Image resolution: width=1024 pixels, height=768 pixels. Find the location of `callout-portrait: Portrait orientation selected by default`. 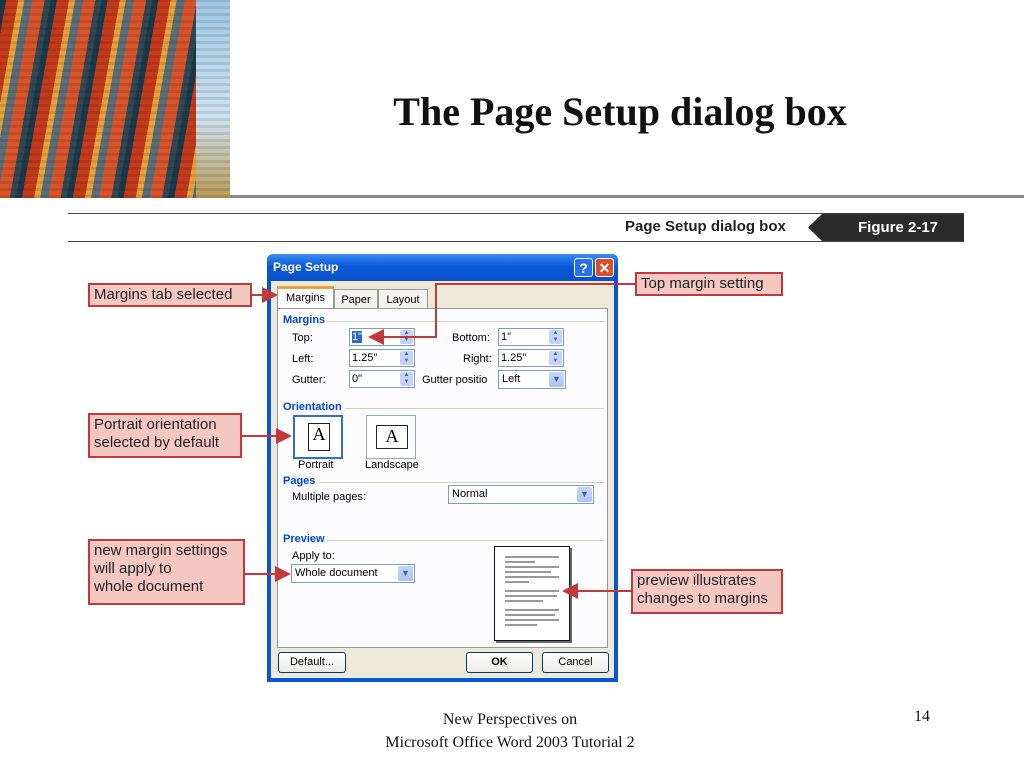

callout-portrait: Portrait orientation selected by default is located at coordinates (165, 435).